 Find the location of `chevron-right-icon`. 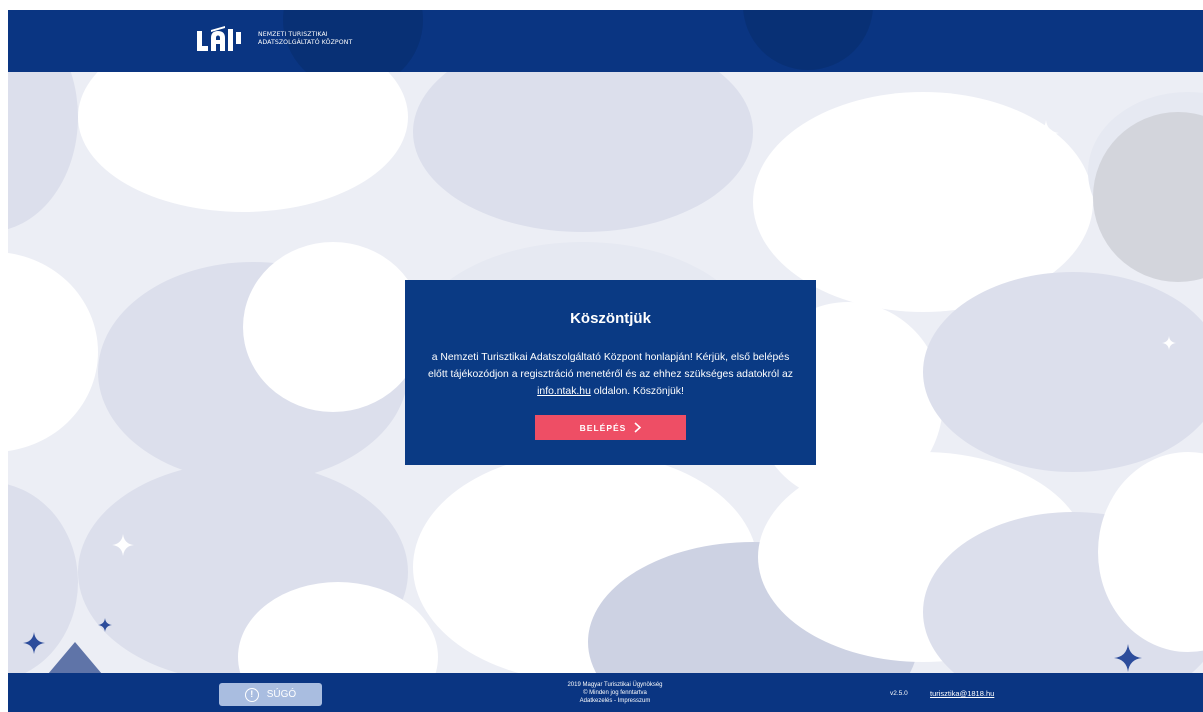

chevron-right-icon is located at coordinates (638, 427).